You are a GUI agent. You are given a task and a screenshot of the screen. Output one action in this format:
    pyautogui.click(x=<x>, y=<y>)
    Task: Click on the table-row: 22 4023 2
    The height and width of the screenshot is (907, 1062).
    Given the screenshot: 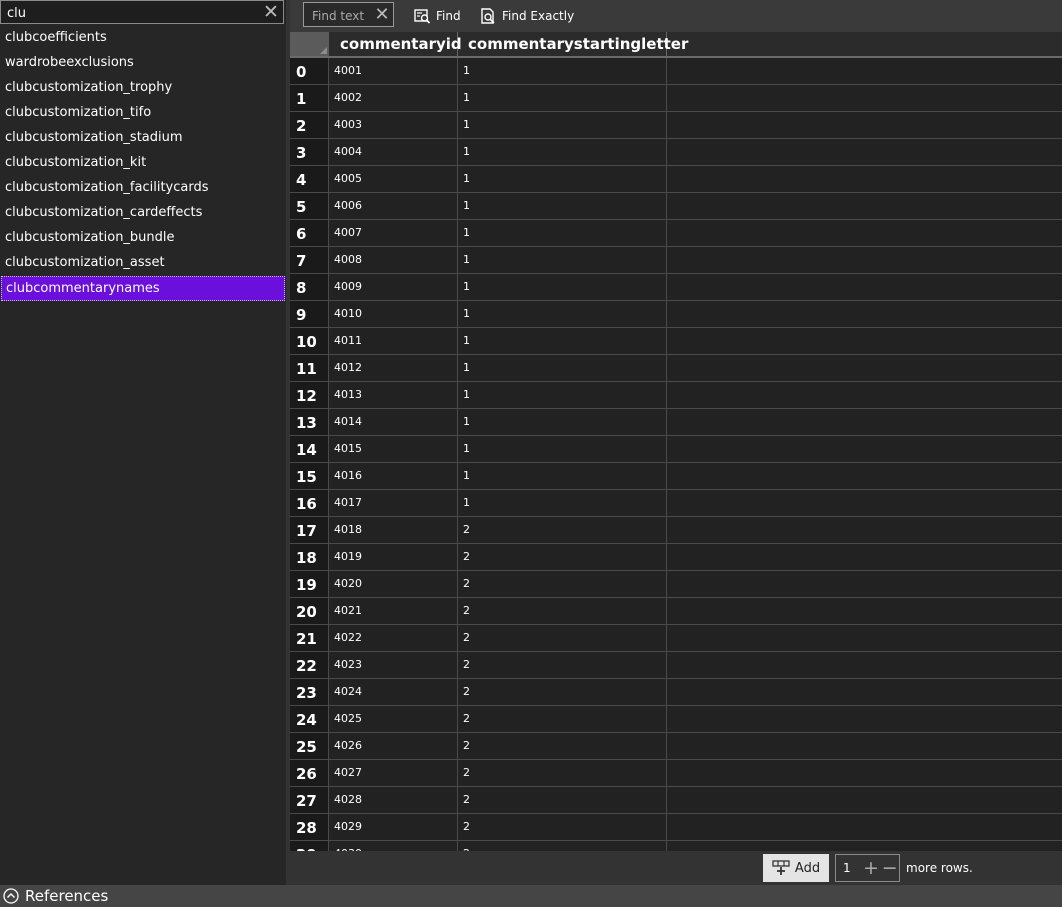 What is the action you would take?
    pyautogui.click(x=676, y=665)
    